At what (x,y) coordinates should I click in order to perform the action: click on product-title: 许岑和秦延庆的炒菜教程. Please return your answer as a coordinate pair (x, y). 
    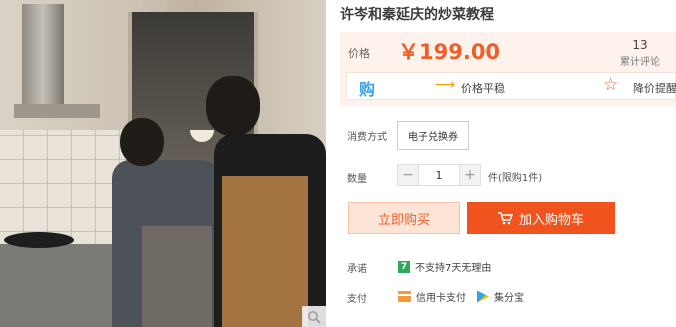
    Looking at the image, I should click on (417, 15).